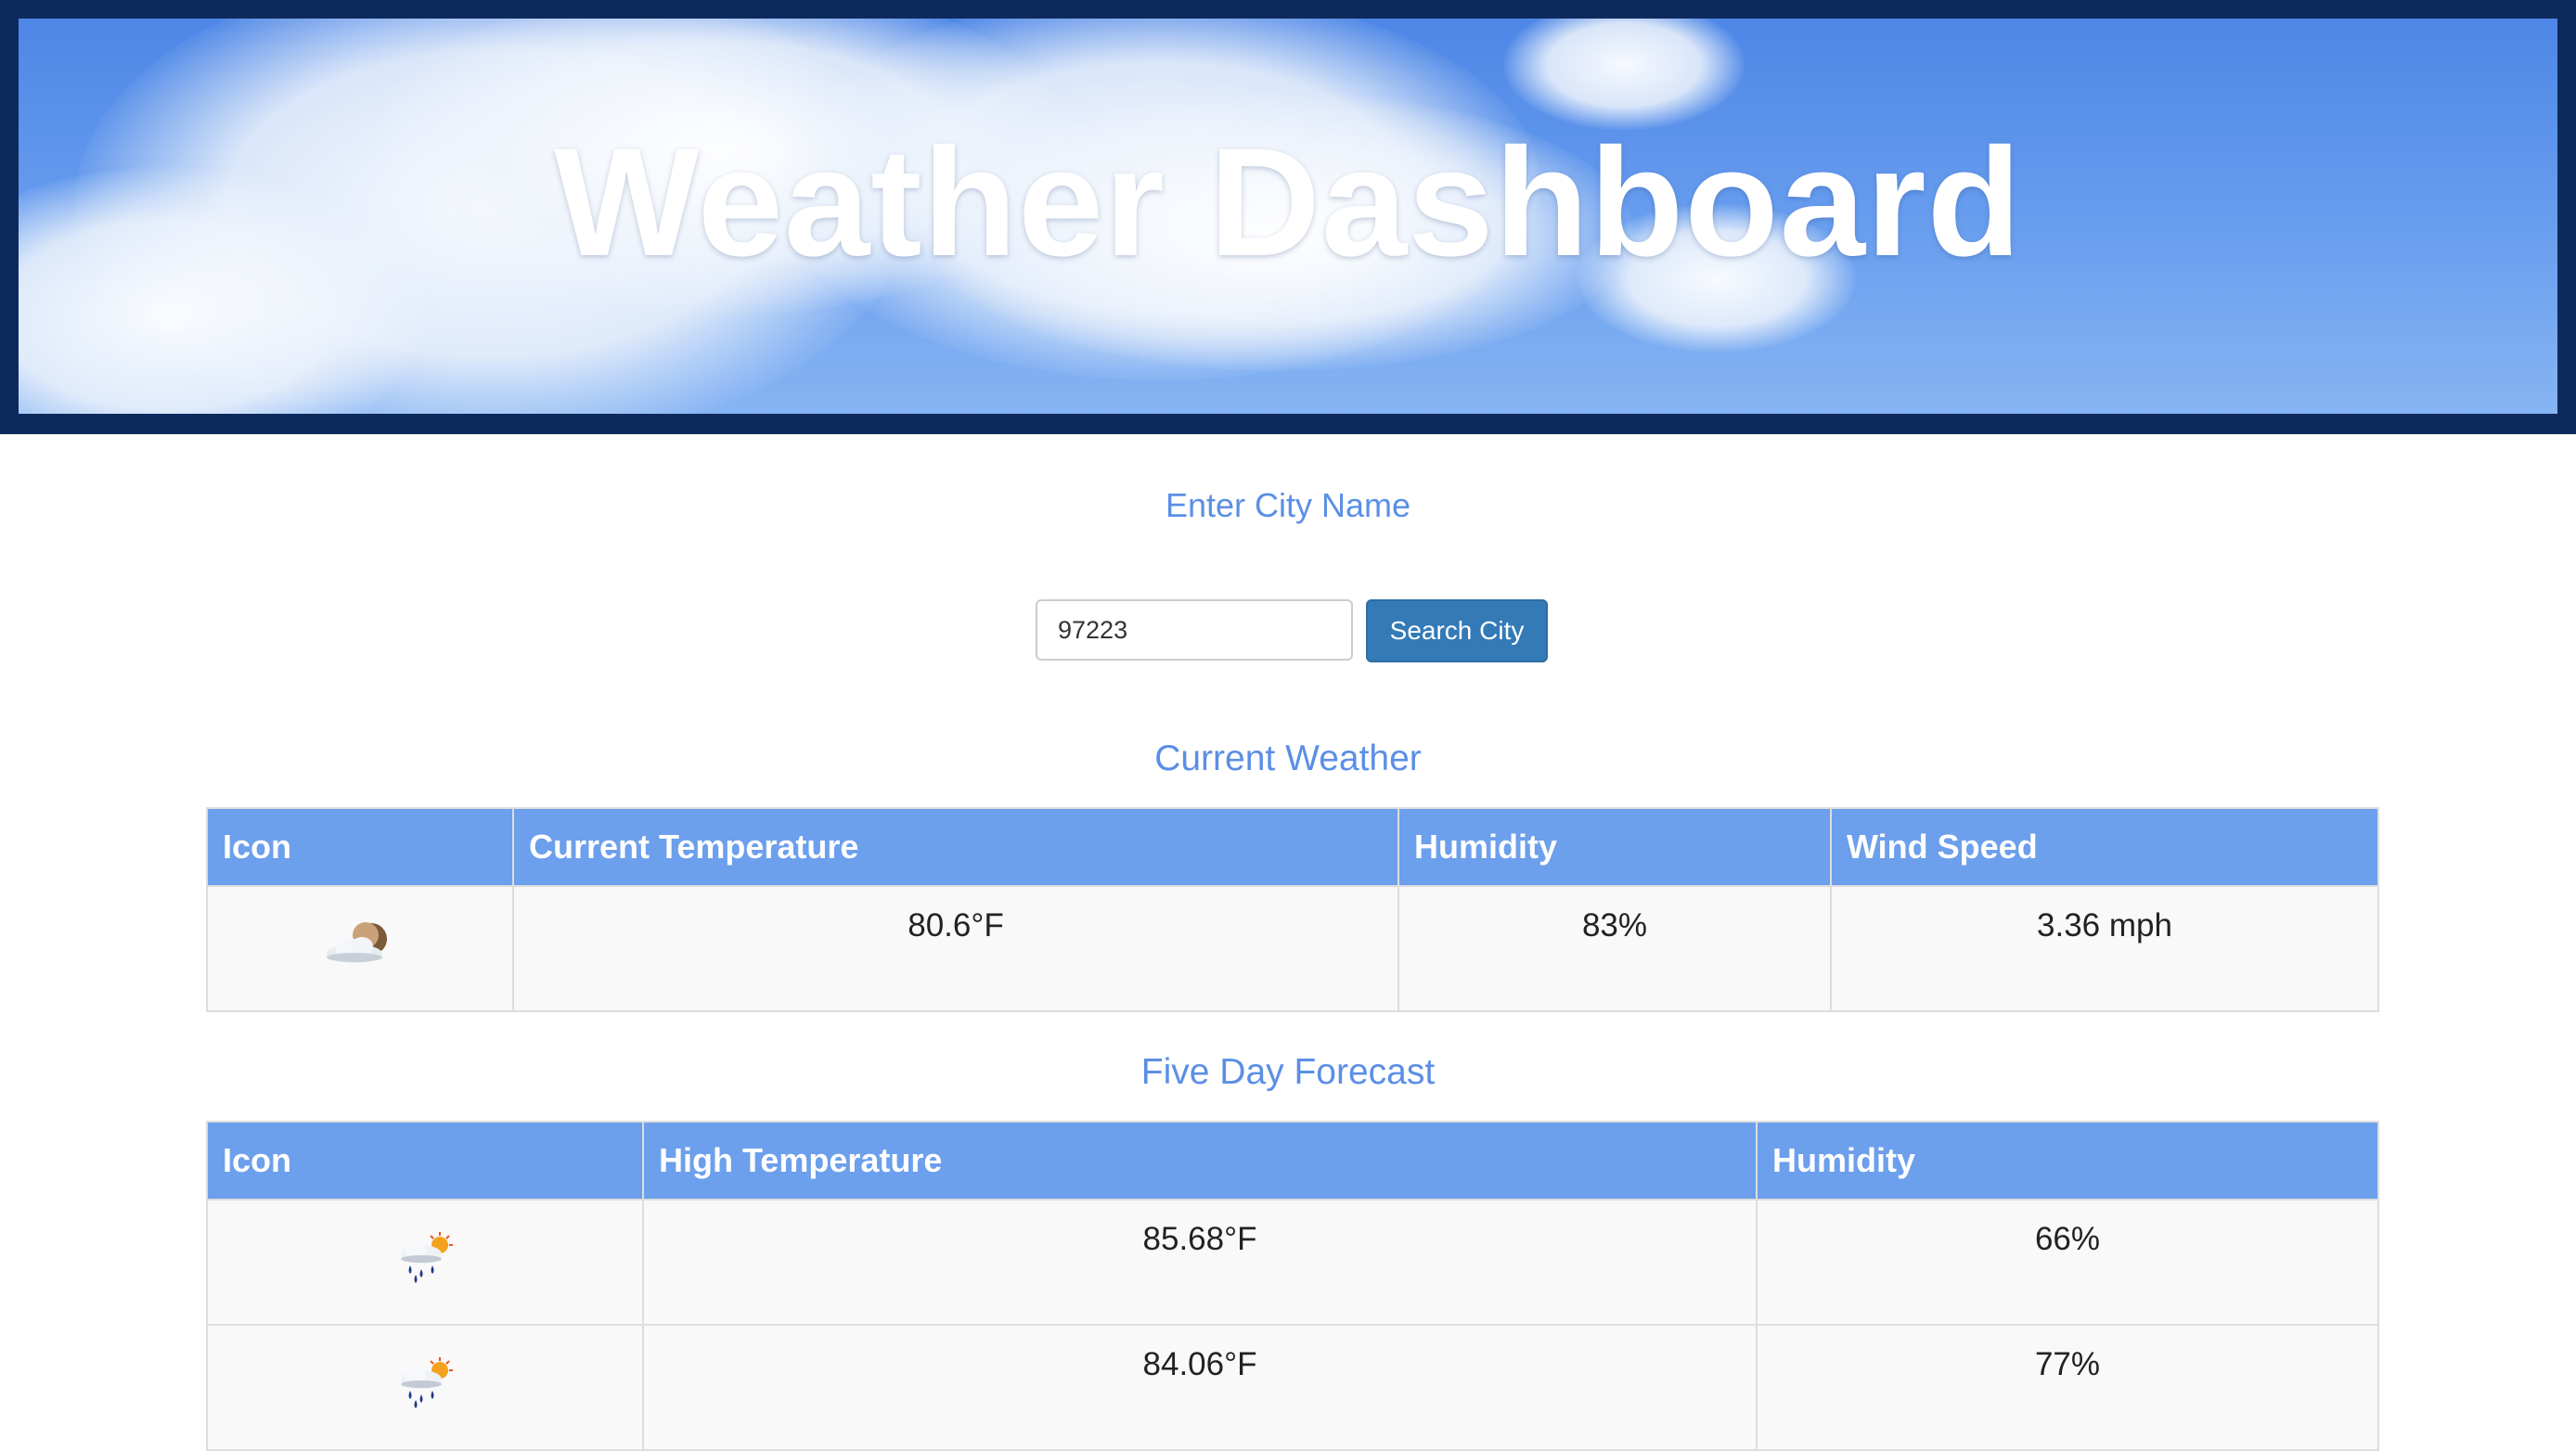 The width and height of the screenshot is (2576, 1451). Describe the element at coordinates (1288, 203) in the screenshot. I see `page-title: Weather Dashboard` at that location.